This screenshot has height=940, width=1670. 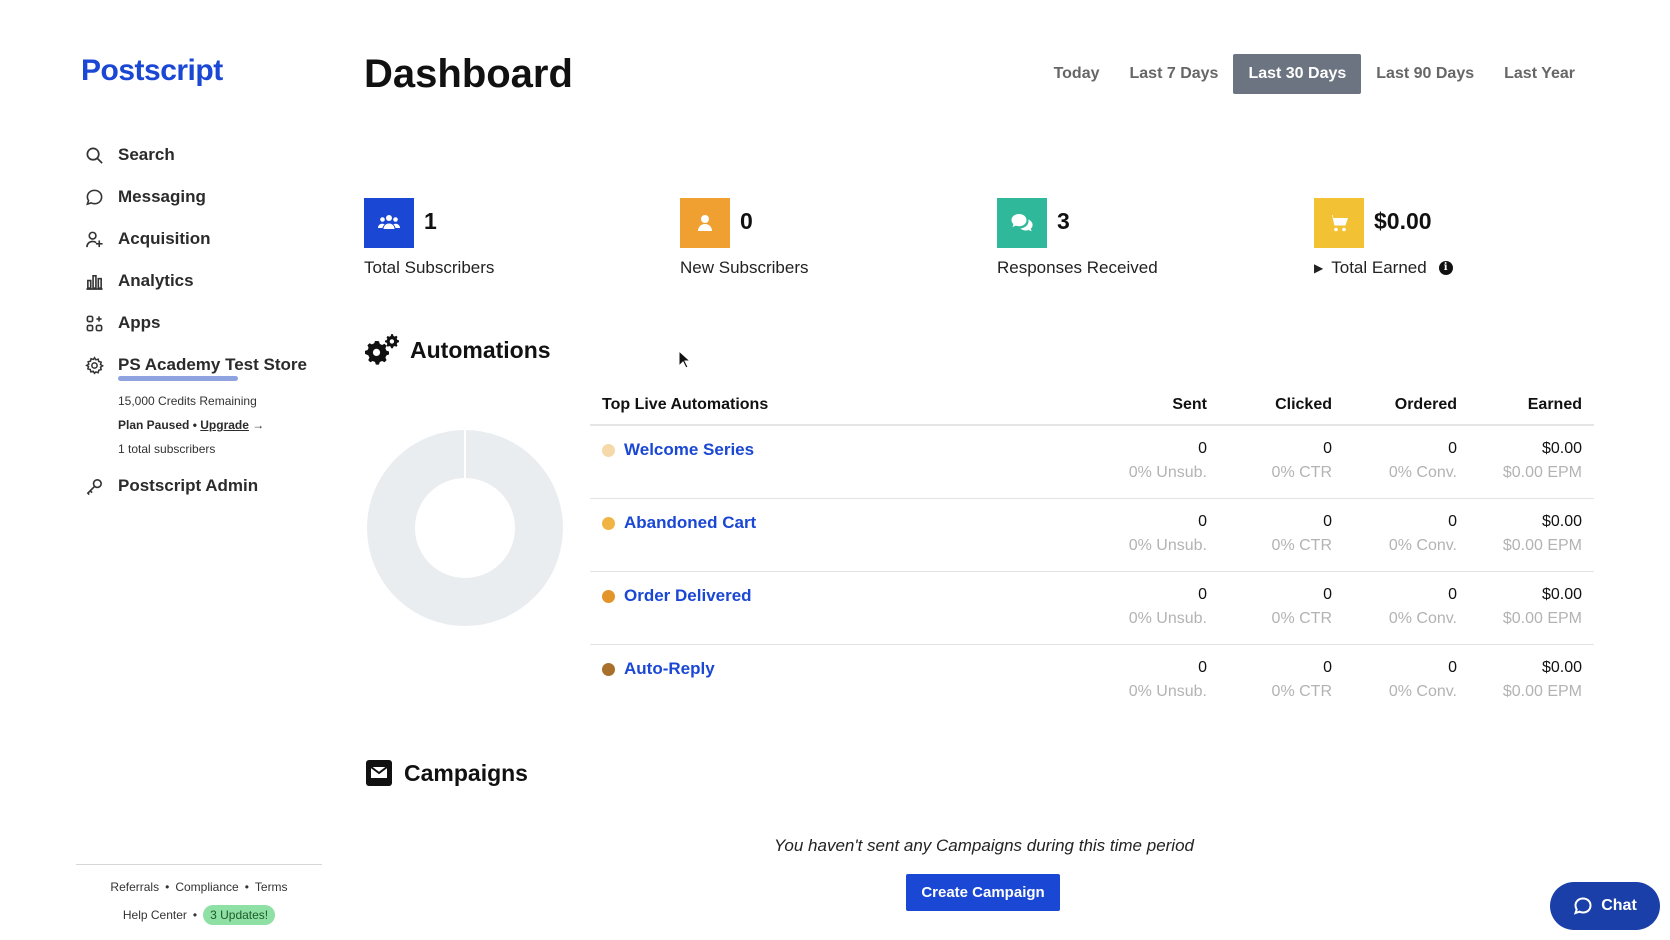 What do you see at coordinates (204, 155) in the screenshot?
I see `sidebar-item-search: Search` at bounding box center [204, 155].